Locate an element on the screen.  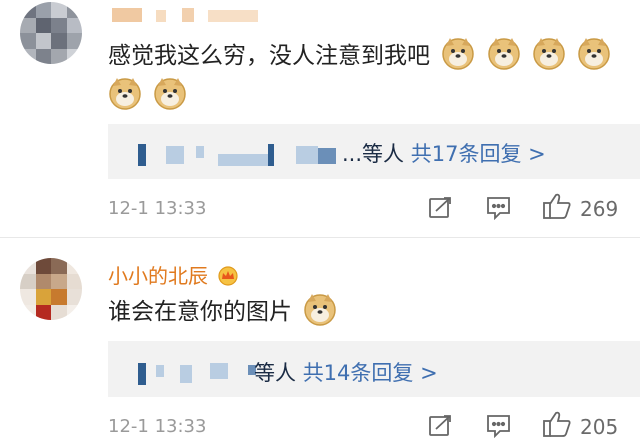
reply-summary: ...等人 共17条回复 > is located at coordinates (444, 153).